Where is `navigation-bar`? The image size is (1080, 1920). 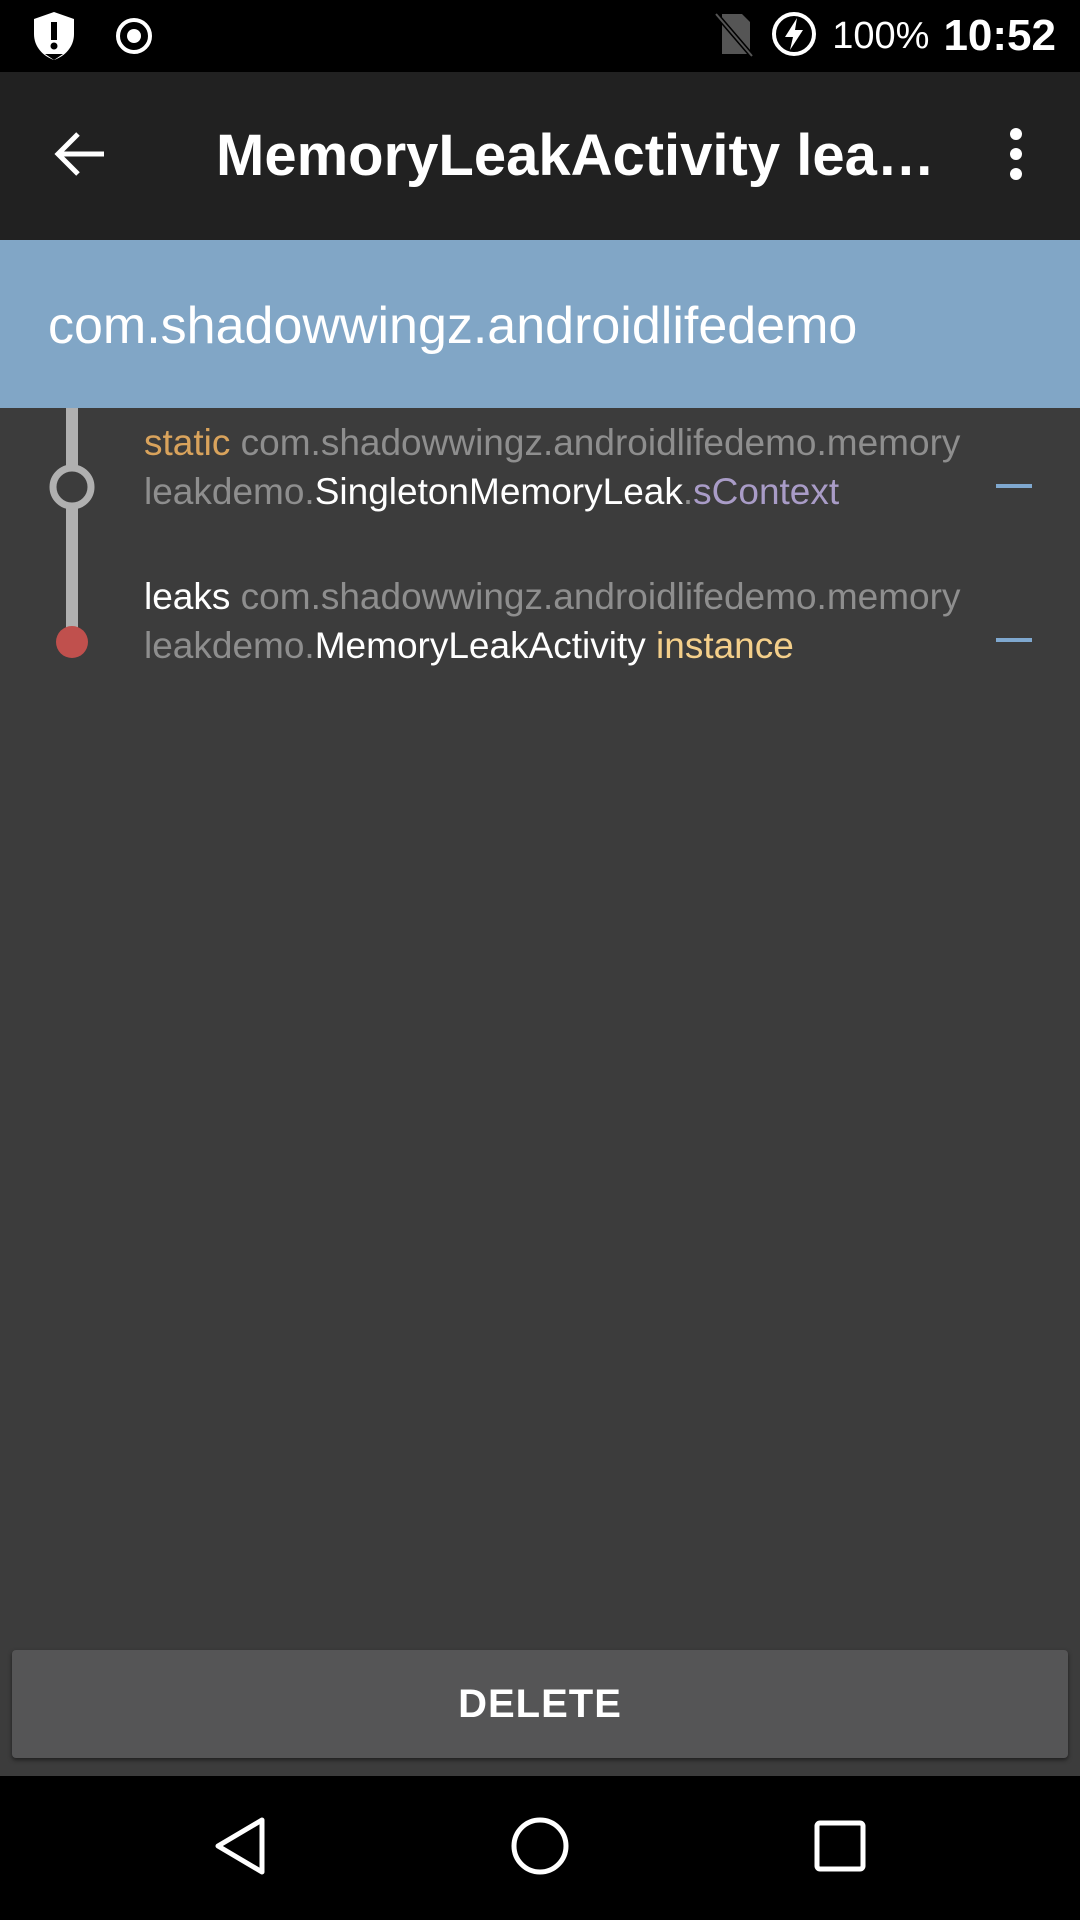 navigation-bar is located at coordinates (540, 1848).